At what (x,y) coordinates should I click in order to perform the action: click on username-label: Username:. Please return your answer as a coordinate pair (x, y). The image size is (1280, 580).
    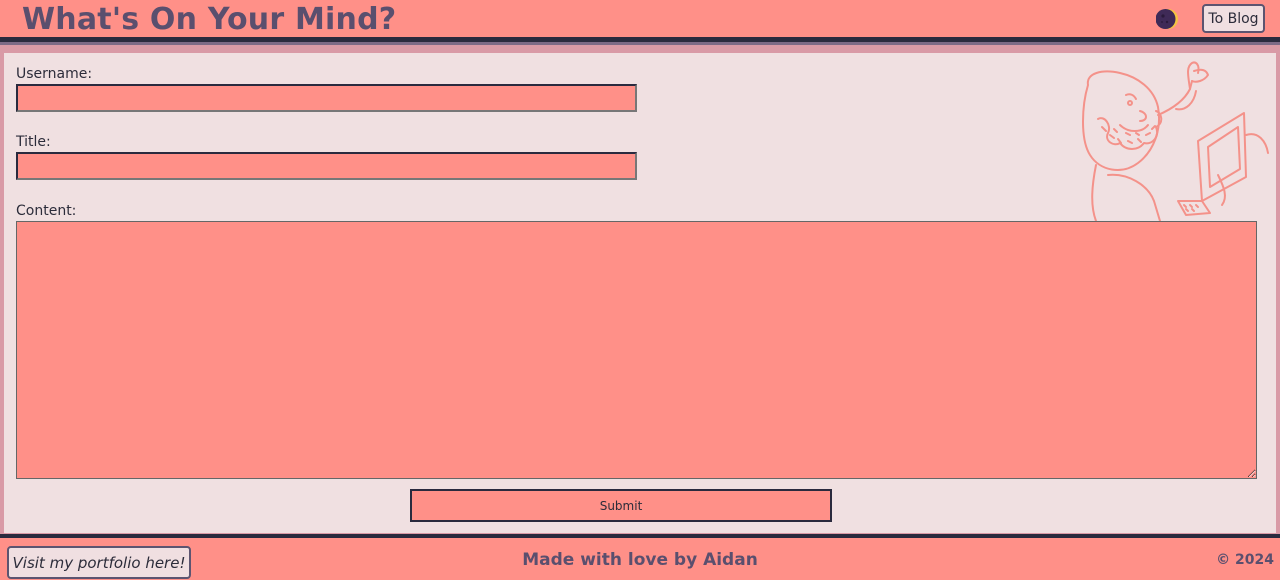
    Looking at the image, I should click on (54, 74).